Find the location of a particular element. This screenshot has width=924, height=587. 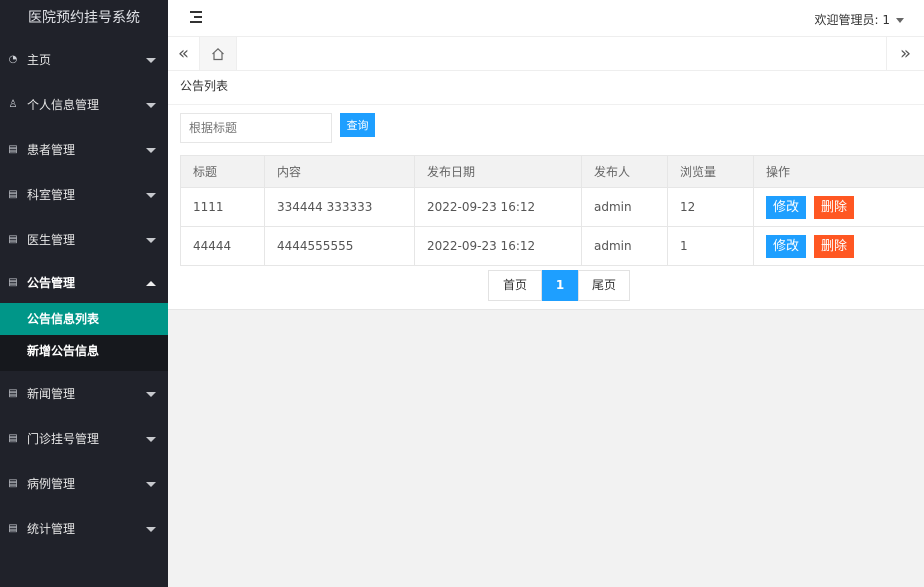

column-header: 发布人 is located at coordinates (624, 171).